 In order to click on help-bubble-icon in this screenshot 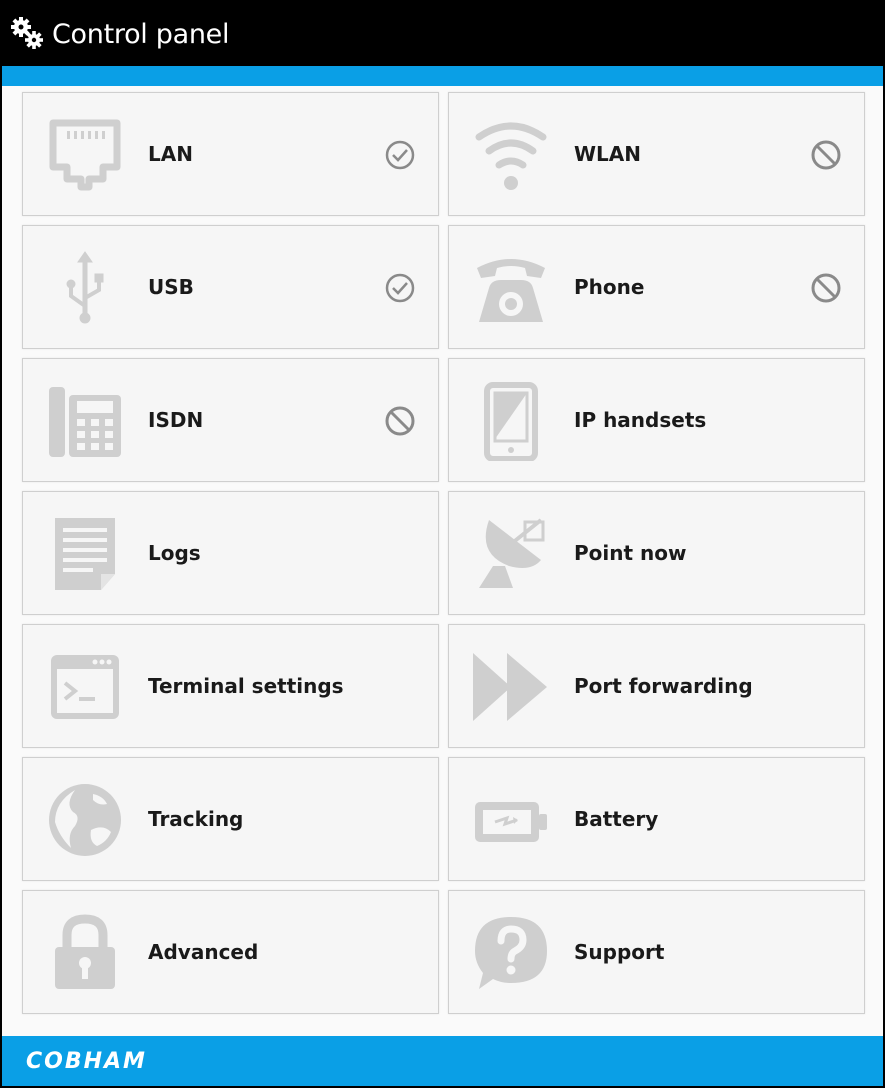, I will do `click(511, 953)`.